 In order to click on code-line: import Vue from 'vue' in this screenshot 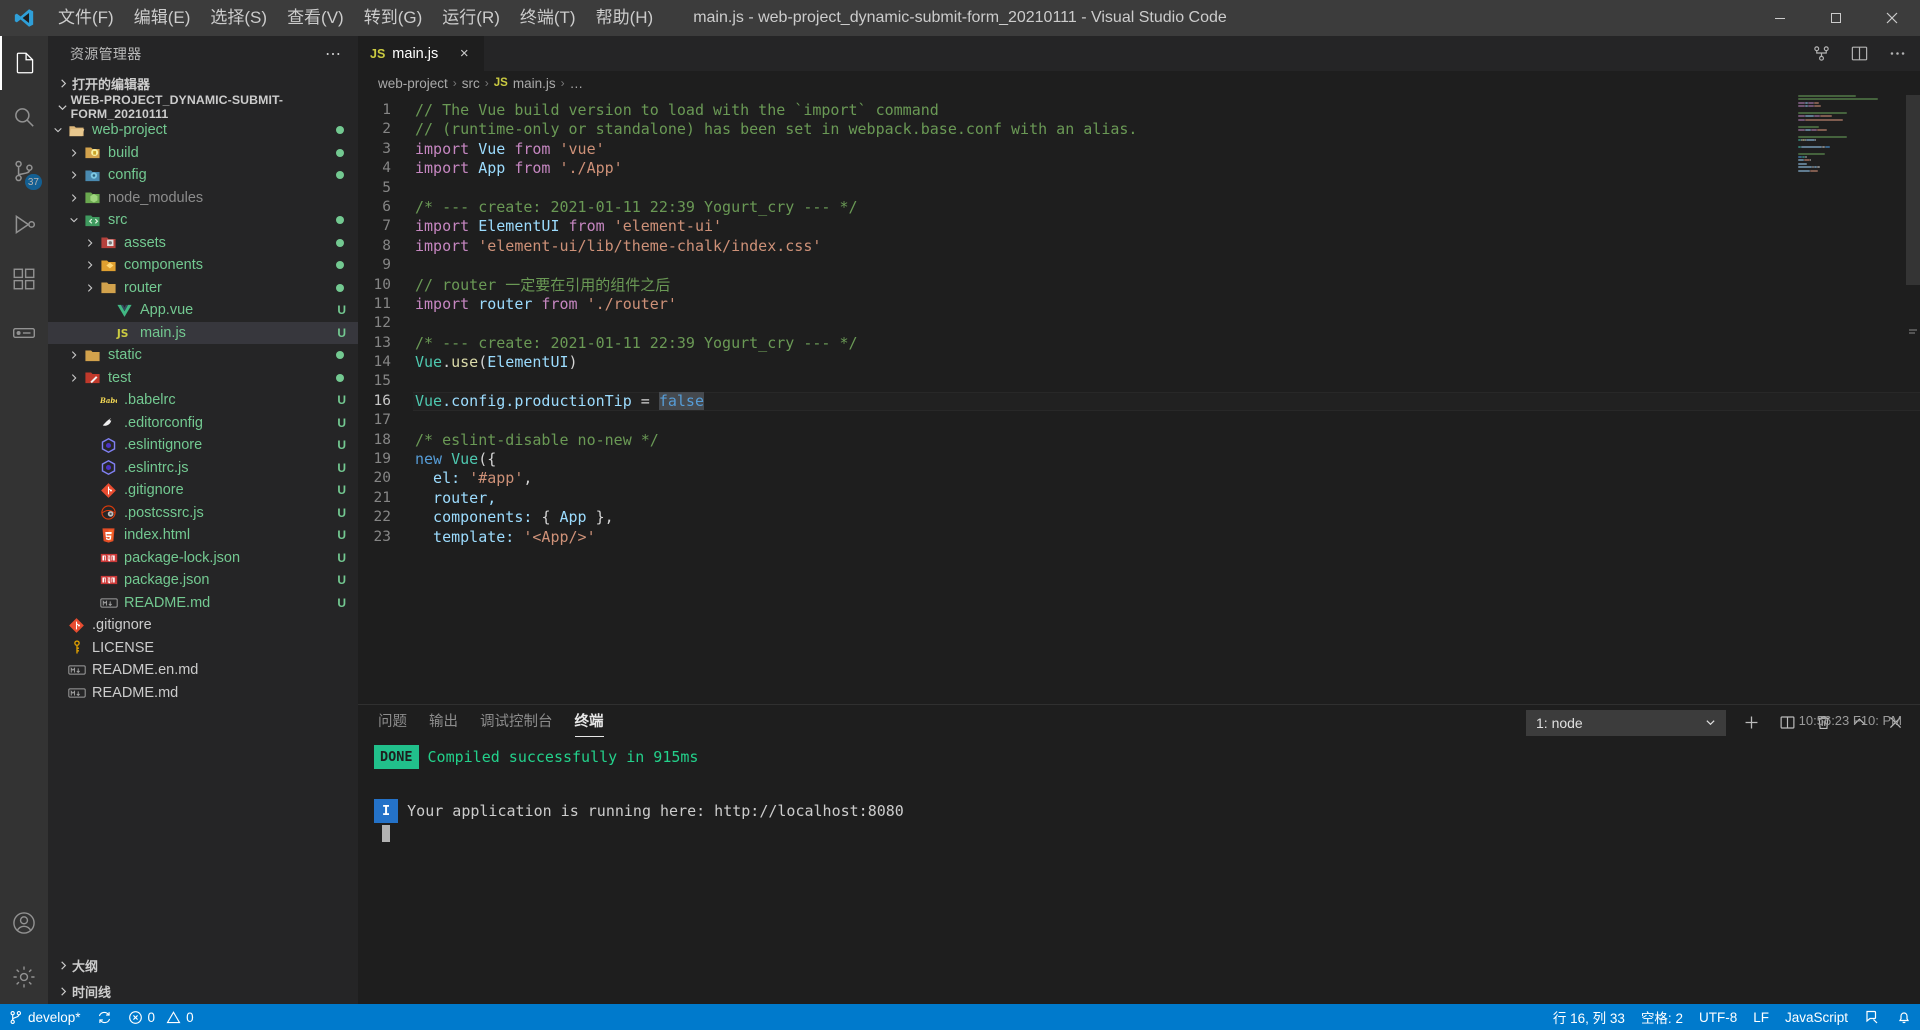, I will do `click(1166, 149)`.